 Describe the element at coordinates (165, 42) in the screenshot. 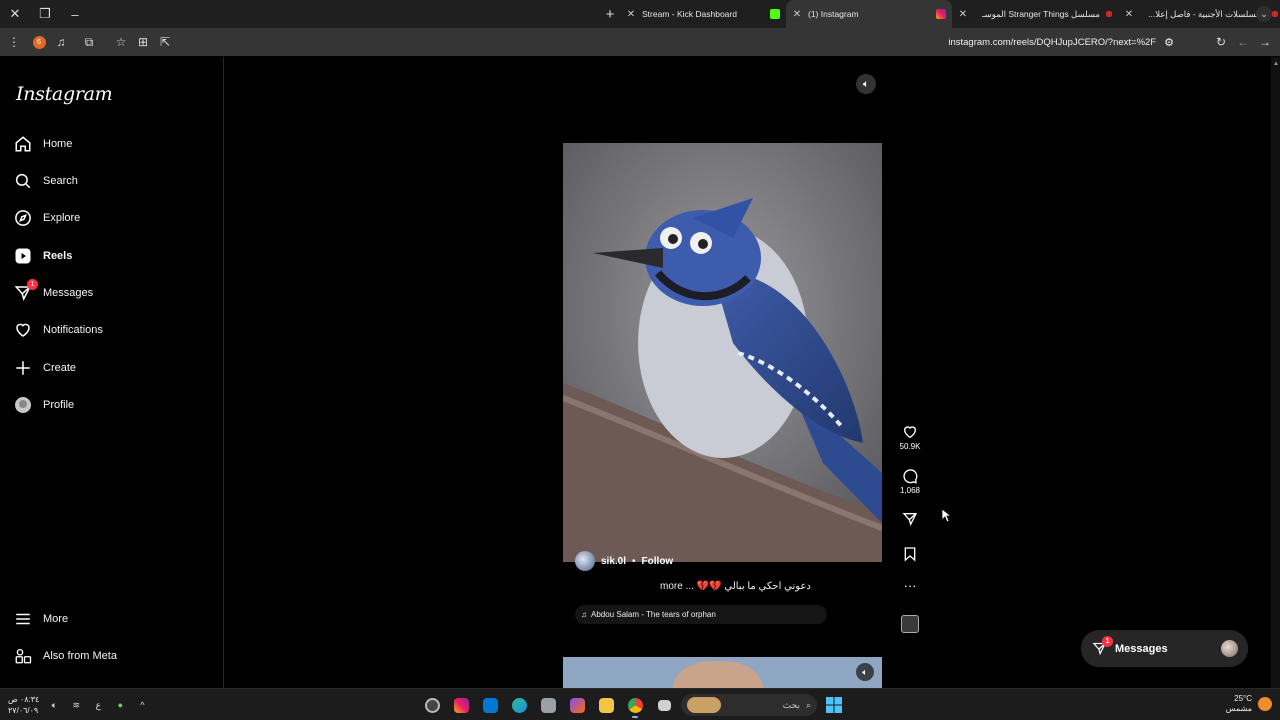

I see `install-app-icon: ⇱` at that location.